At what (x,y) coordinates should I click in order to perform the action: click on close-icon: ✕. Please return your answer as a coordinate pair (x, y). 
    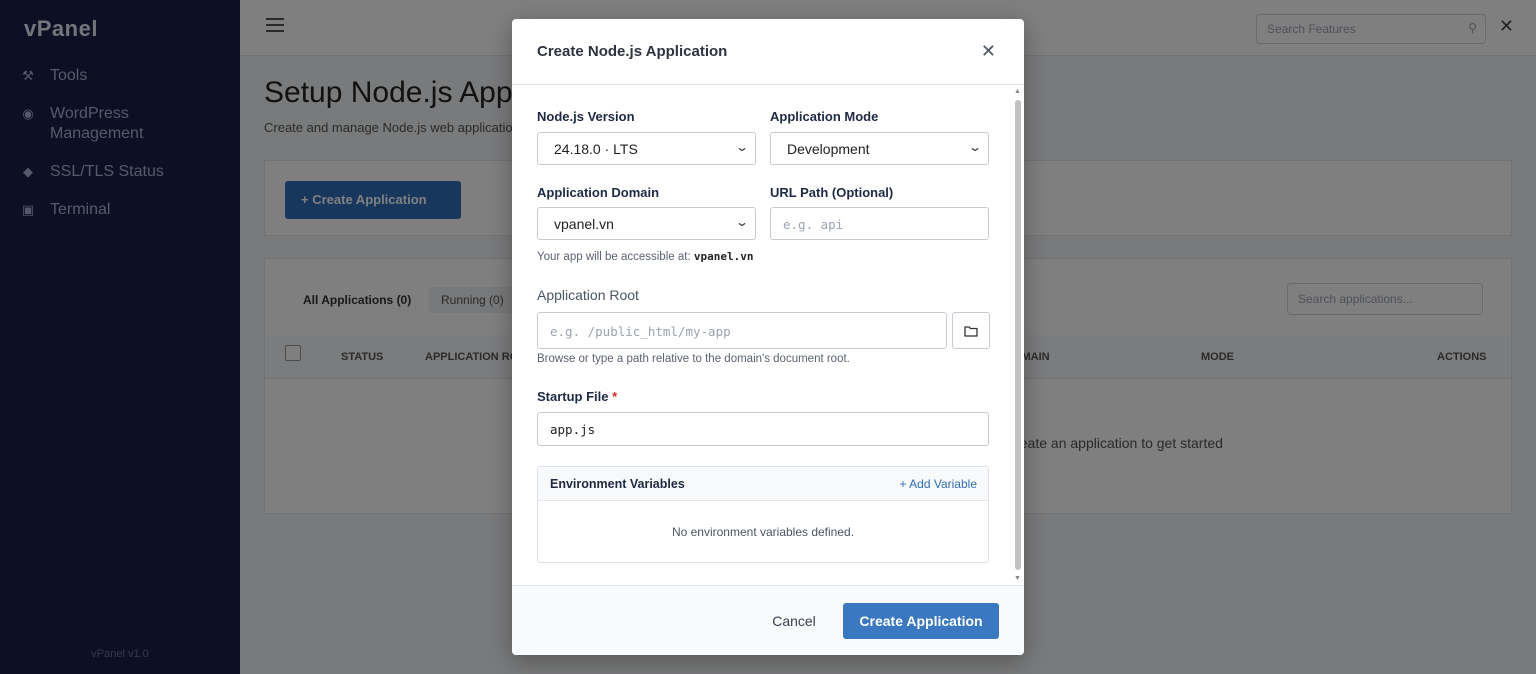
    Looking at the image, I should click on (988, 51).